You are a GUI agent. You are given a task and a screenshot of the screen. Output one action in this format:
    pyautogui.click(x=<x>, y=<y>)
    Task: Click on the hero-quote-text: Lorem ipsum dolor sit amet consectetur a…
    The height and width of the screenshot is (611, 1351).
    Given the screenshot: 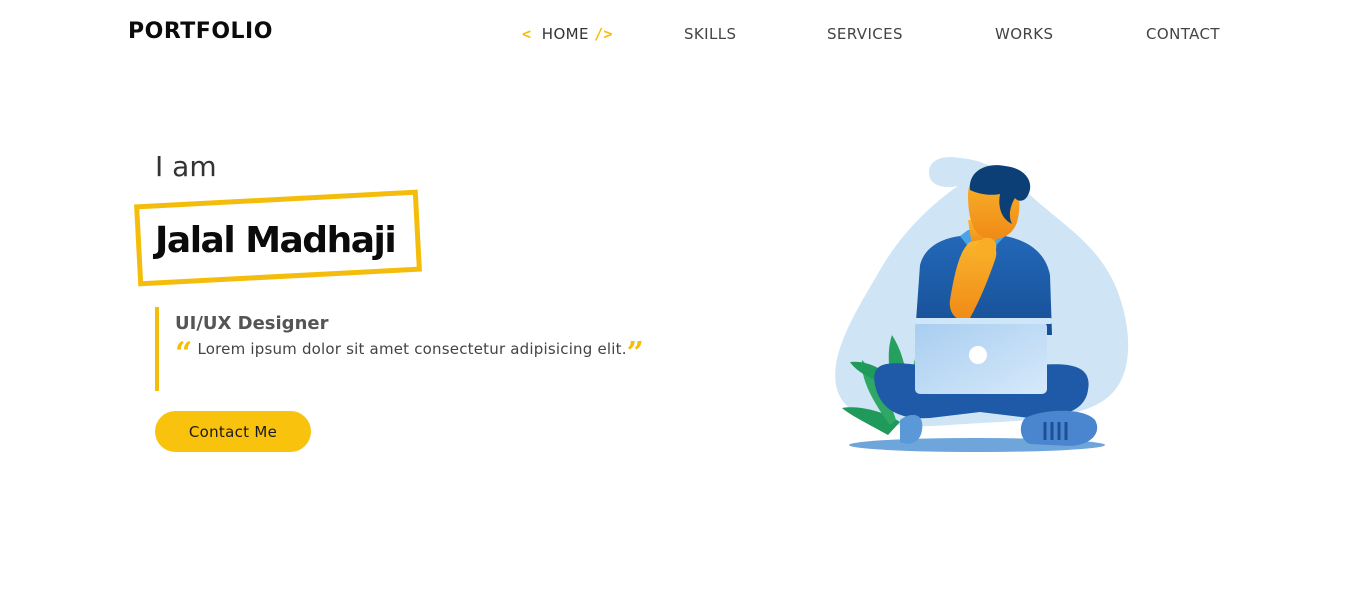 What is the action you would take?
    pyautogui.click(x=412, y=349)
    